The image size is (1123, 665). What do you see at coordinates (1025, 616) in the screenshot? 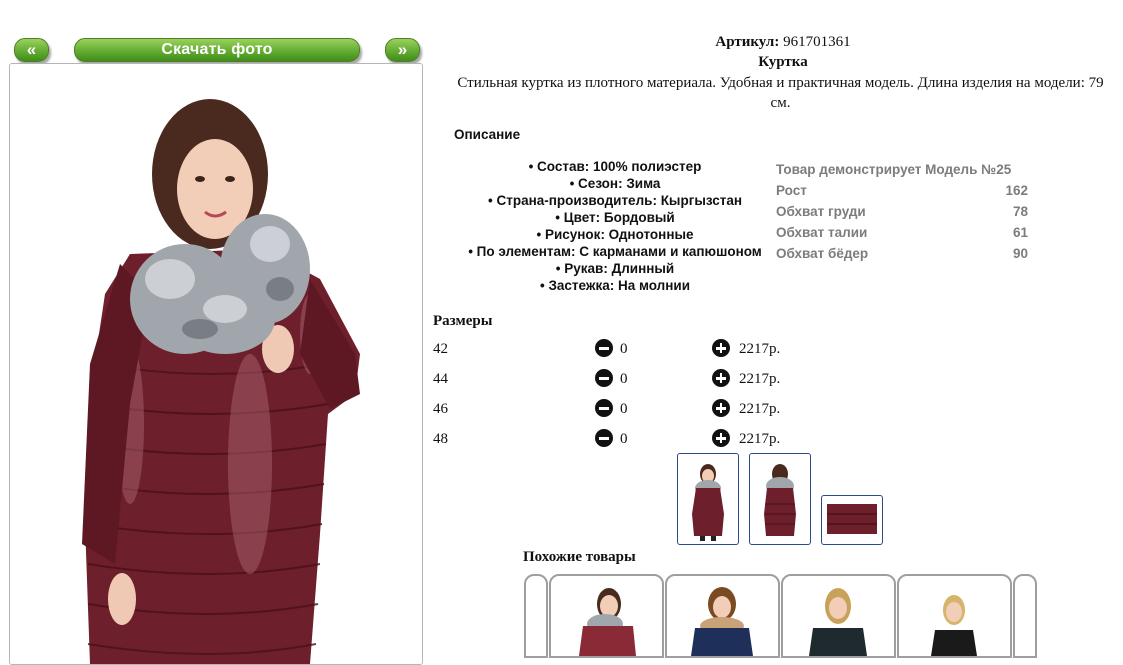
I see `similar-scroll-right` at bounding box center [1025, 616].